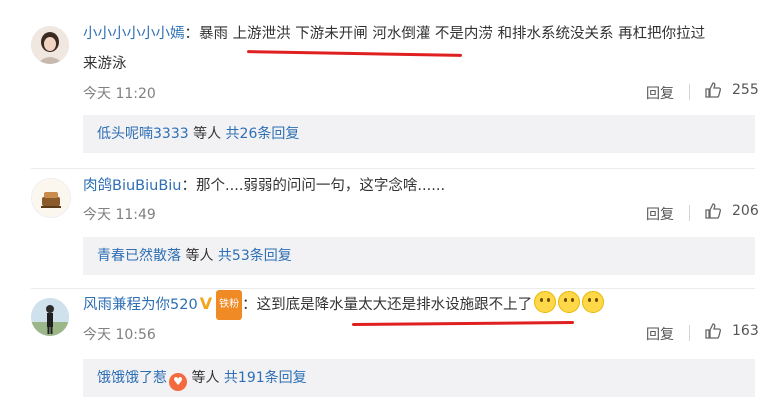 The width and height of the screenshot is (780, 407). Describe the element at coordinates (419, 378) in the screenshot. I see `reply-summary: 饿饿饿了惹 ♥ 等人 共191条回复` at that location.